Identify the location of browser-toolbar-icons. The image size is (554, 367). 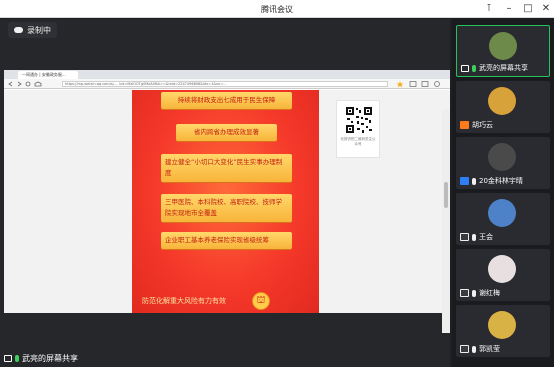
(421, 84).